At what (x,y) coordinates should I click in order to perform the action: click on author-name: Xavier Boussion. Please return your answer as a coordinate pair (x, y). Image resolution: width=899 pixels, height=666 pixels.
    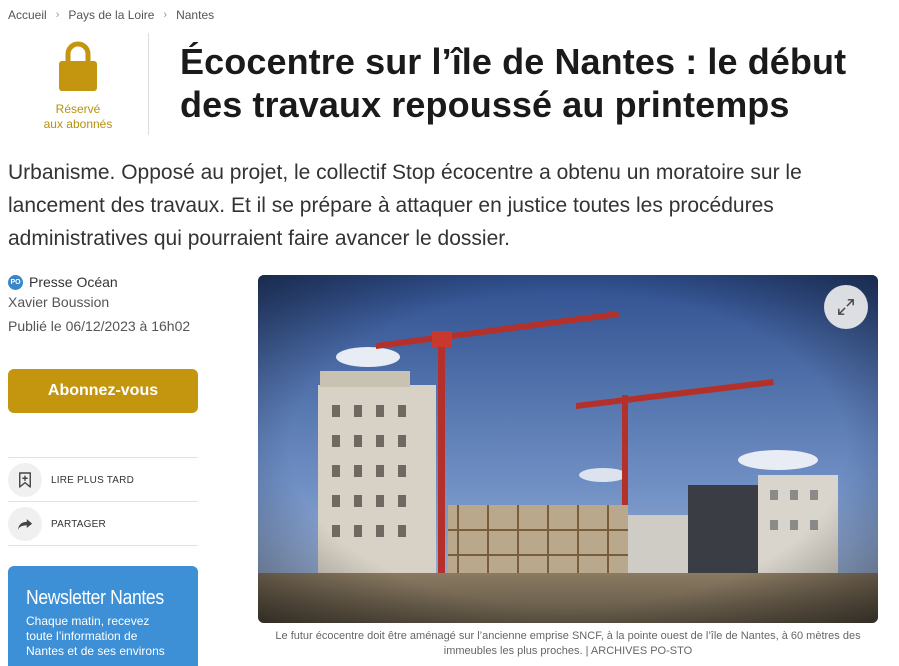
    Looking at the image, I should click on (108, 302).